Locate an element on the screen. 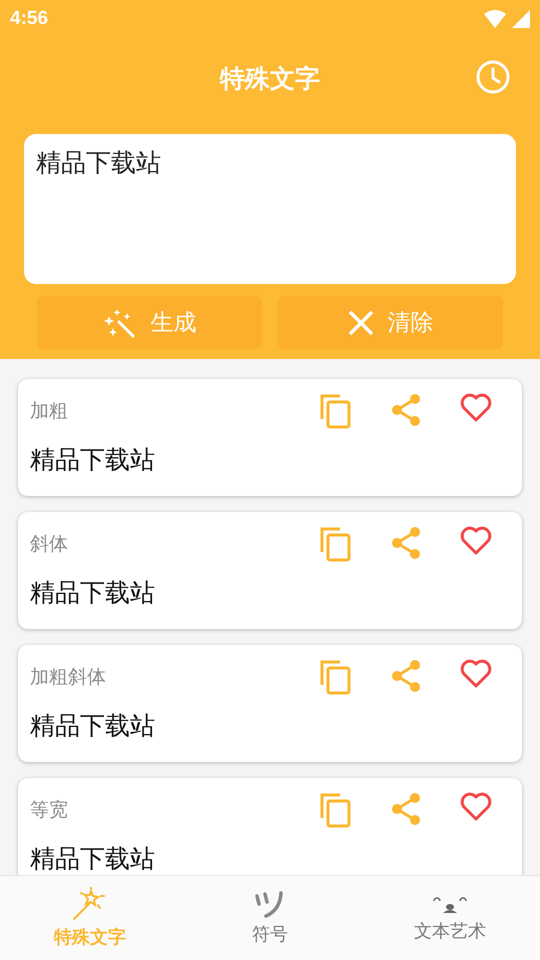 Image resolution: width=540 pixels, height=960 pixels. style-label: 等宽 is located at coordinates (49, 810).